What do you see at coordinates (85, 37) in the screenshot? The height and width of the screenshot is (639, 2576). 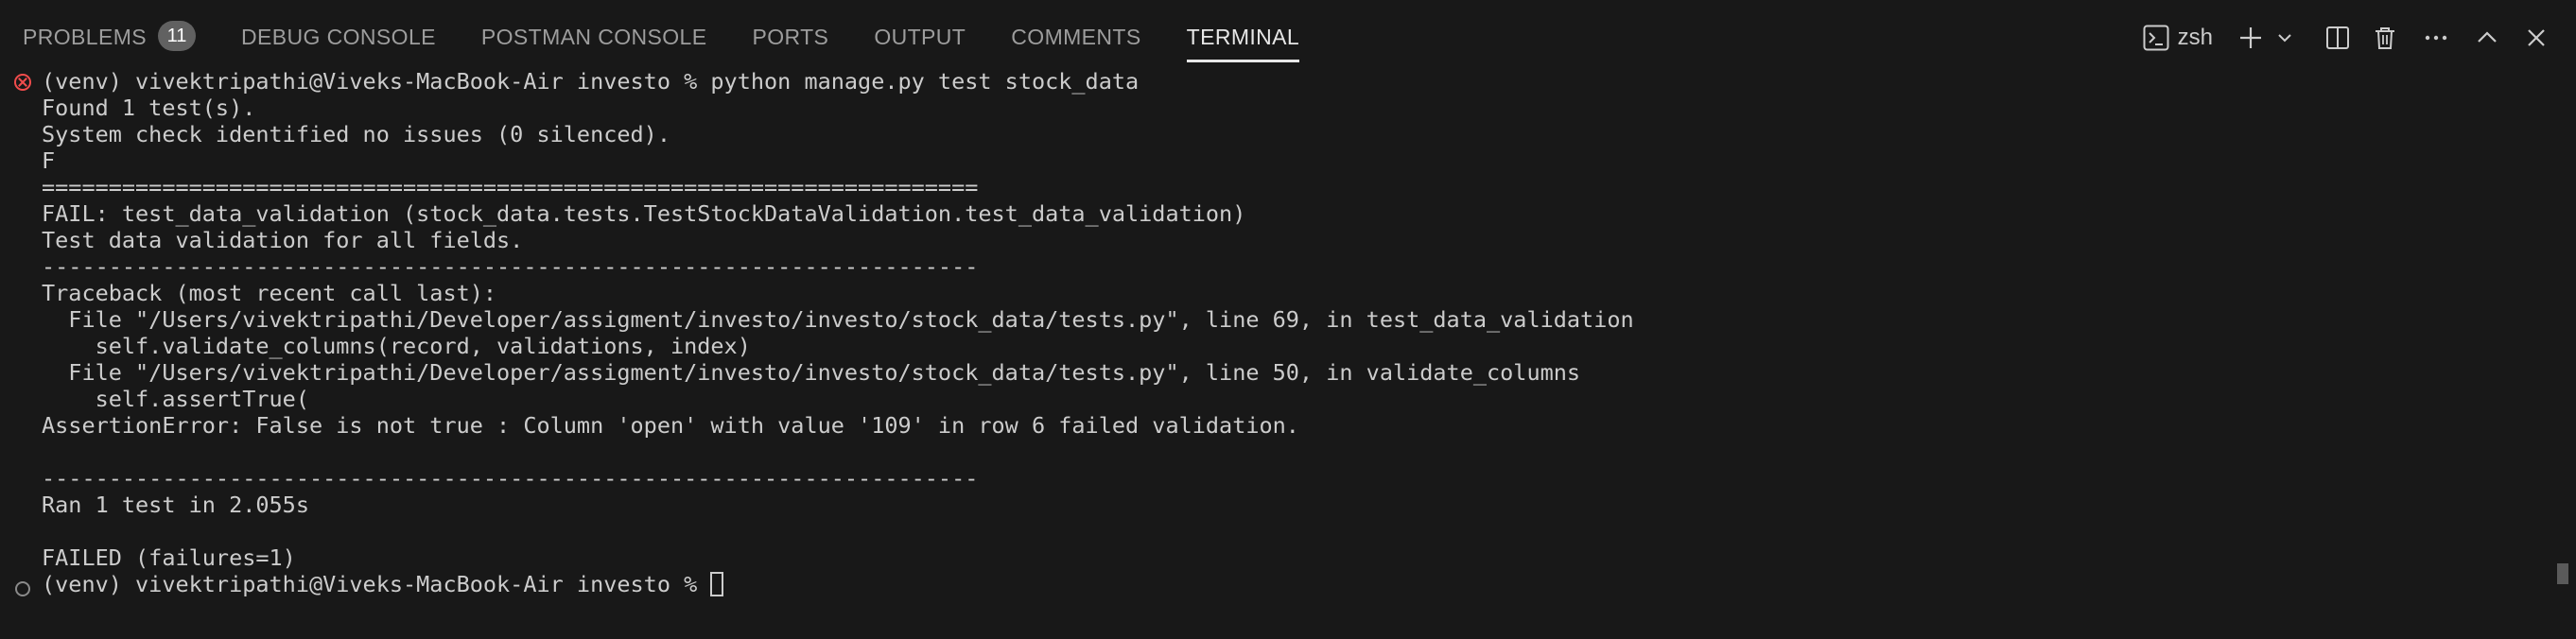 I see `tab-label: PROBLEMS` at bounding box center [85, 37].